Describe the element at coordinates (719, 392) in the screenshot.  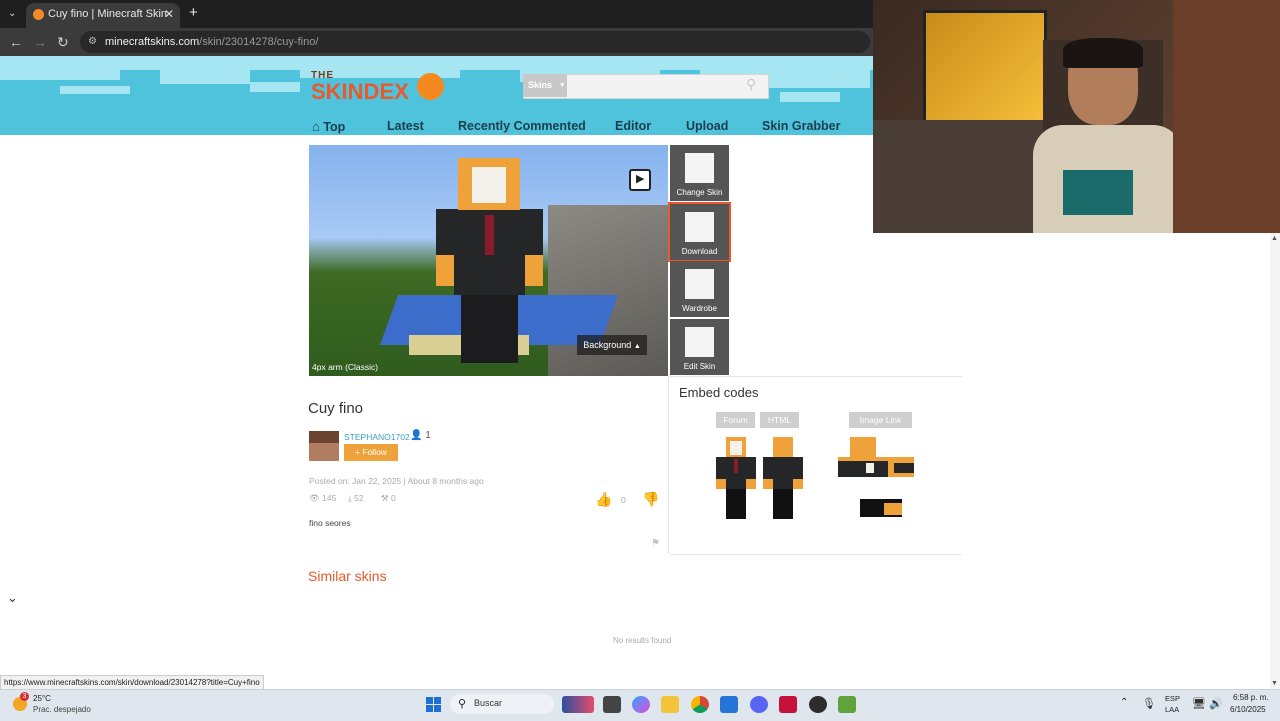
I see `embed-heading: Embed codes` at that location.